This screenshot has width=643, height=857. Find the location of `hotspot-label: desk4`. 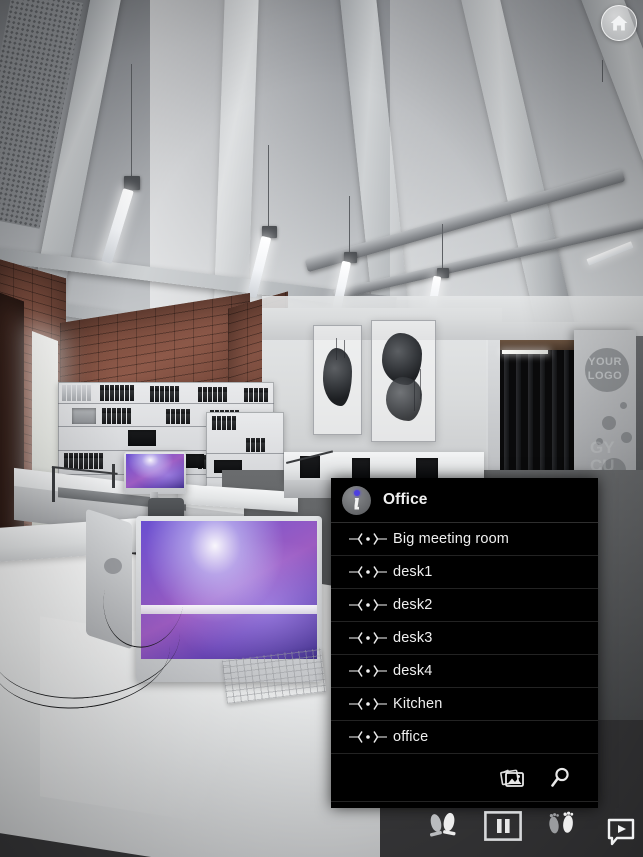

hotspot-label: desk4 is located at coordinates (413, 671).